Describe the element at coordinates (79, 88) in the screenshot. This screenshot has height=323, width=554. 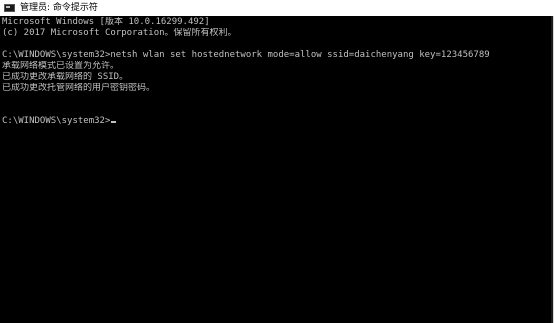
I see `console-line: 已成功更改托管网络的用户密钥密码。` at that location.